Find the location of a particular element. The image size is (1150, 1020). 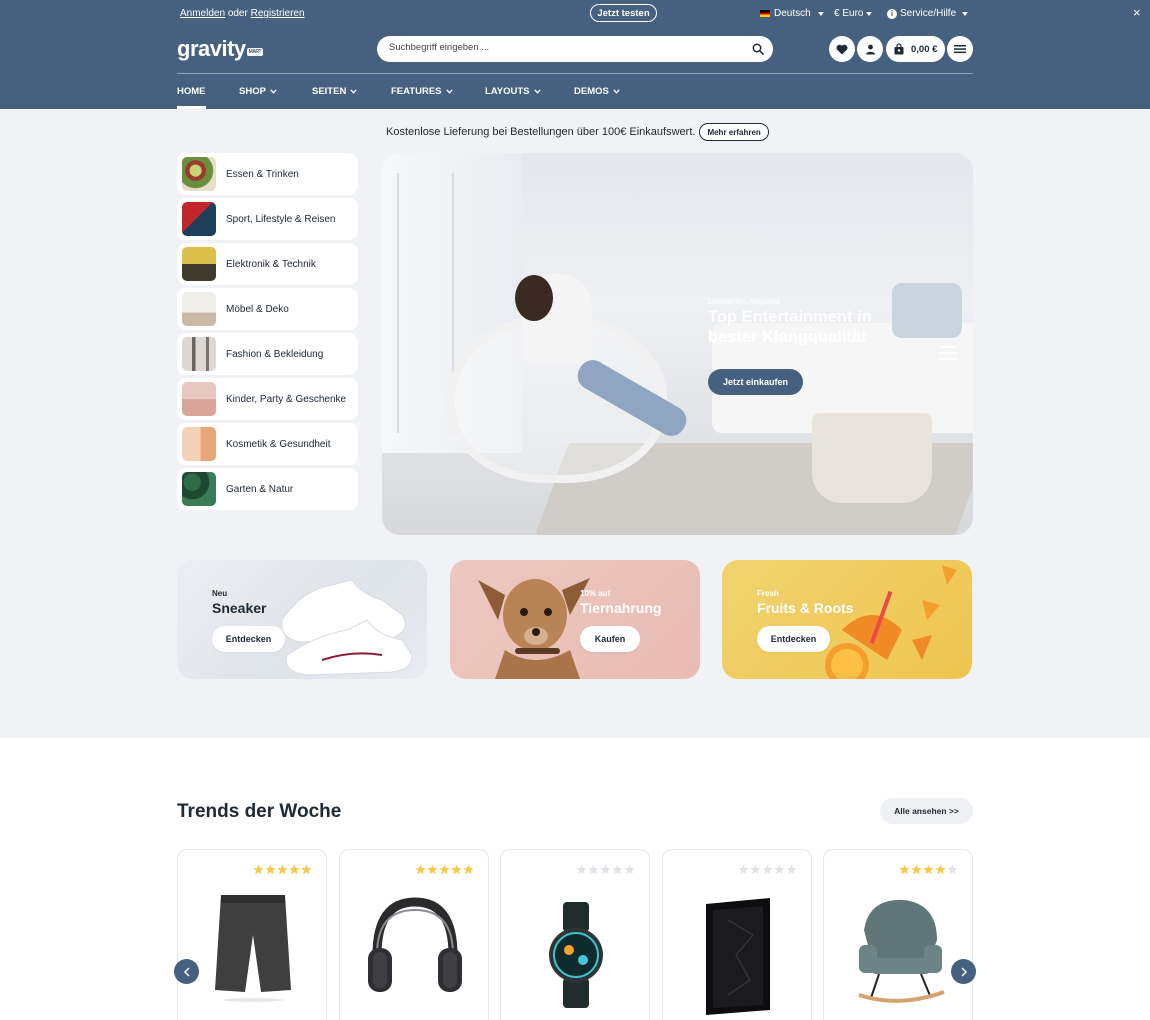

category-item: Elektronik & Technik is located at coordinates (267, 264).